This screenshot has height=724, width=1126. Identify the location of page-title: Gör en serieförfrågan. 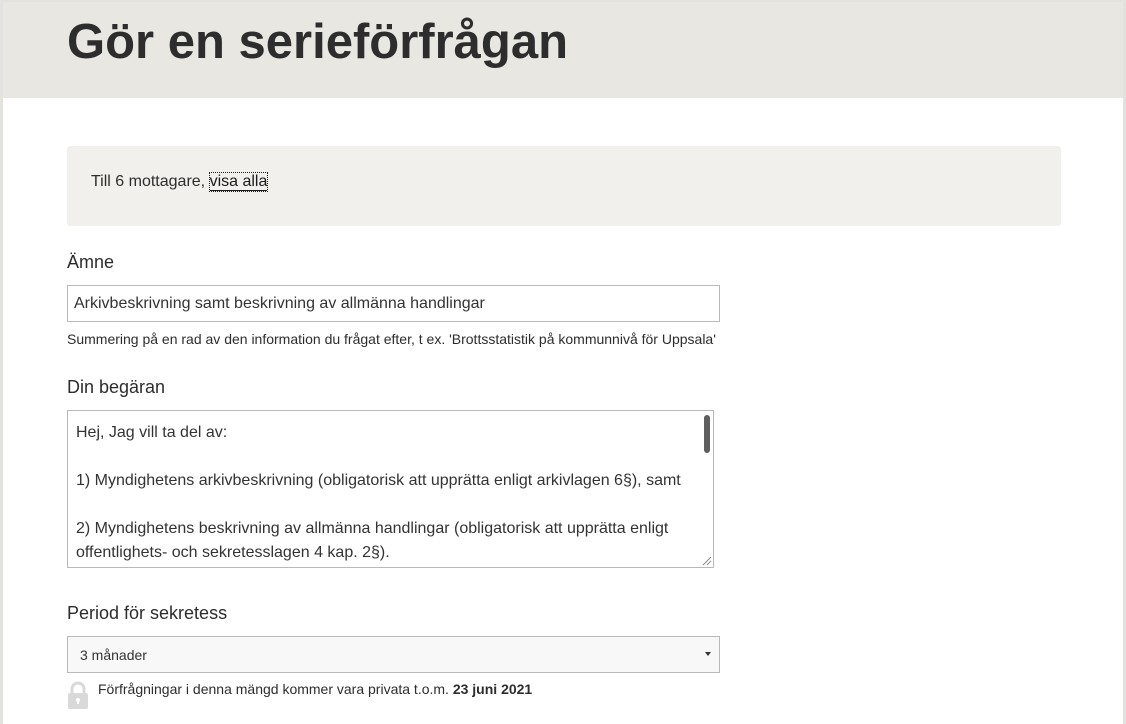
(318, 42).